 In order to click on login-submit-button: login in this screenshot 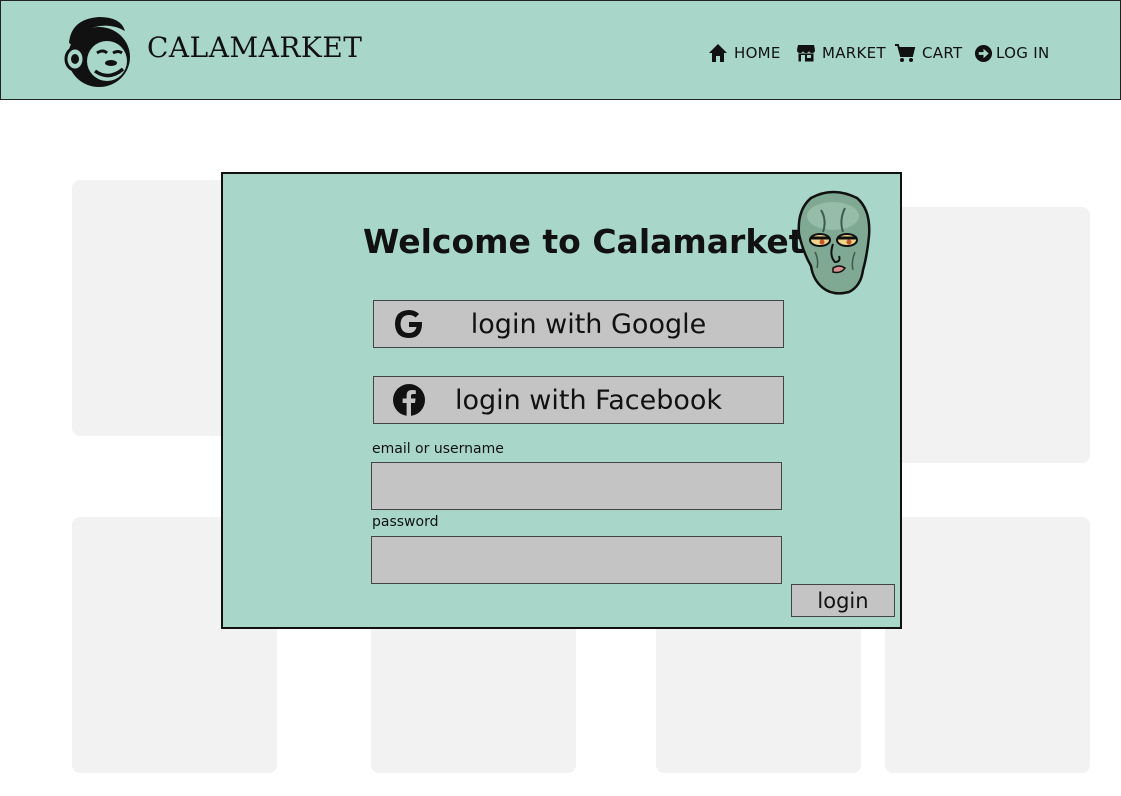, I will do `click(843, 600)`.